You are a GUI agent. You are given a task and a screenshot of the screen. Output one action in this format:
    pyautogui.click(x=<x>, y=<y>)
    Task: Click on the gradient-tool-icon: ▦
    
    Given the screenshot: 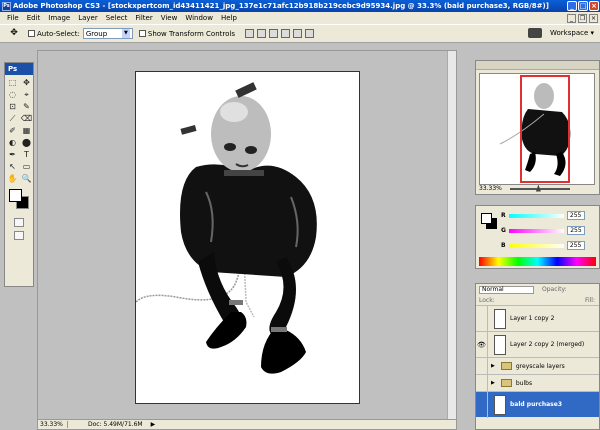 What is the action you would take?
    pyautogui.click(x=26, y=130)
    